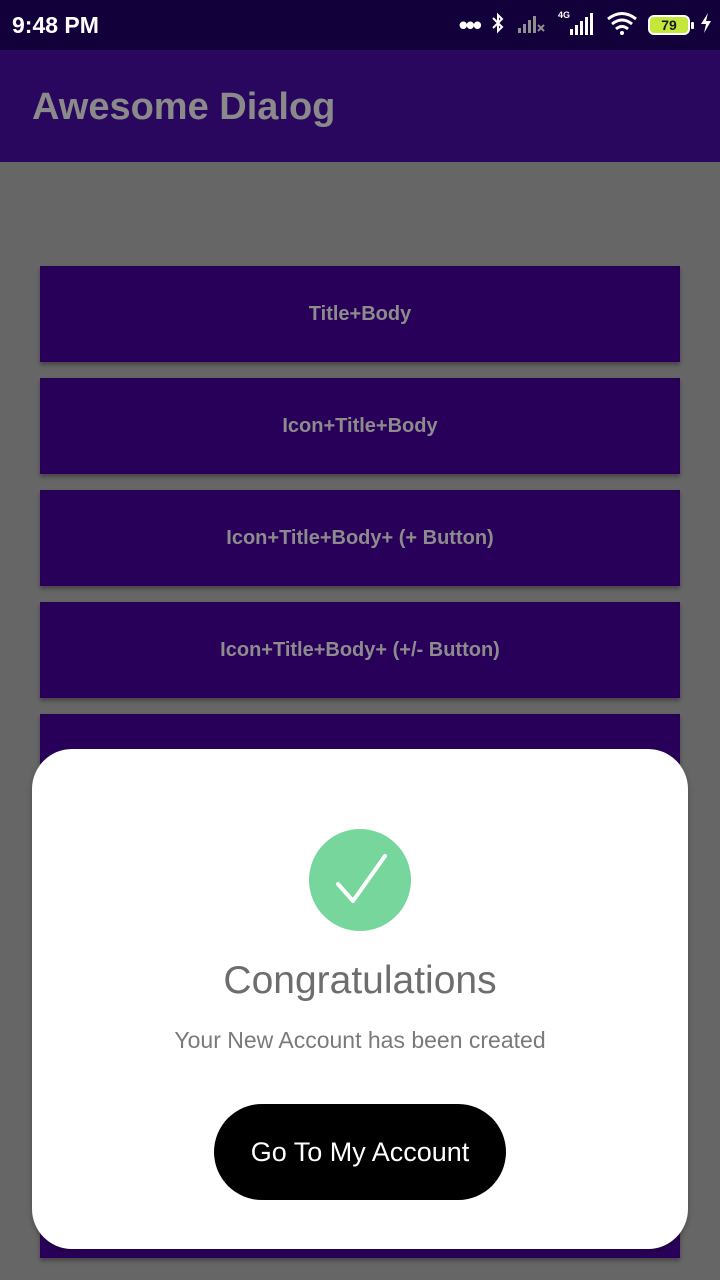  I want to click on title-body-button: Title+Body, so click(360, 314).